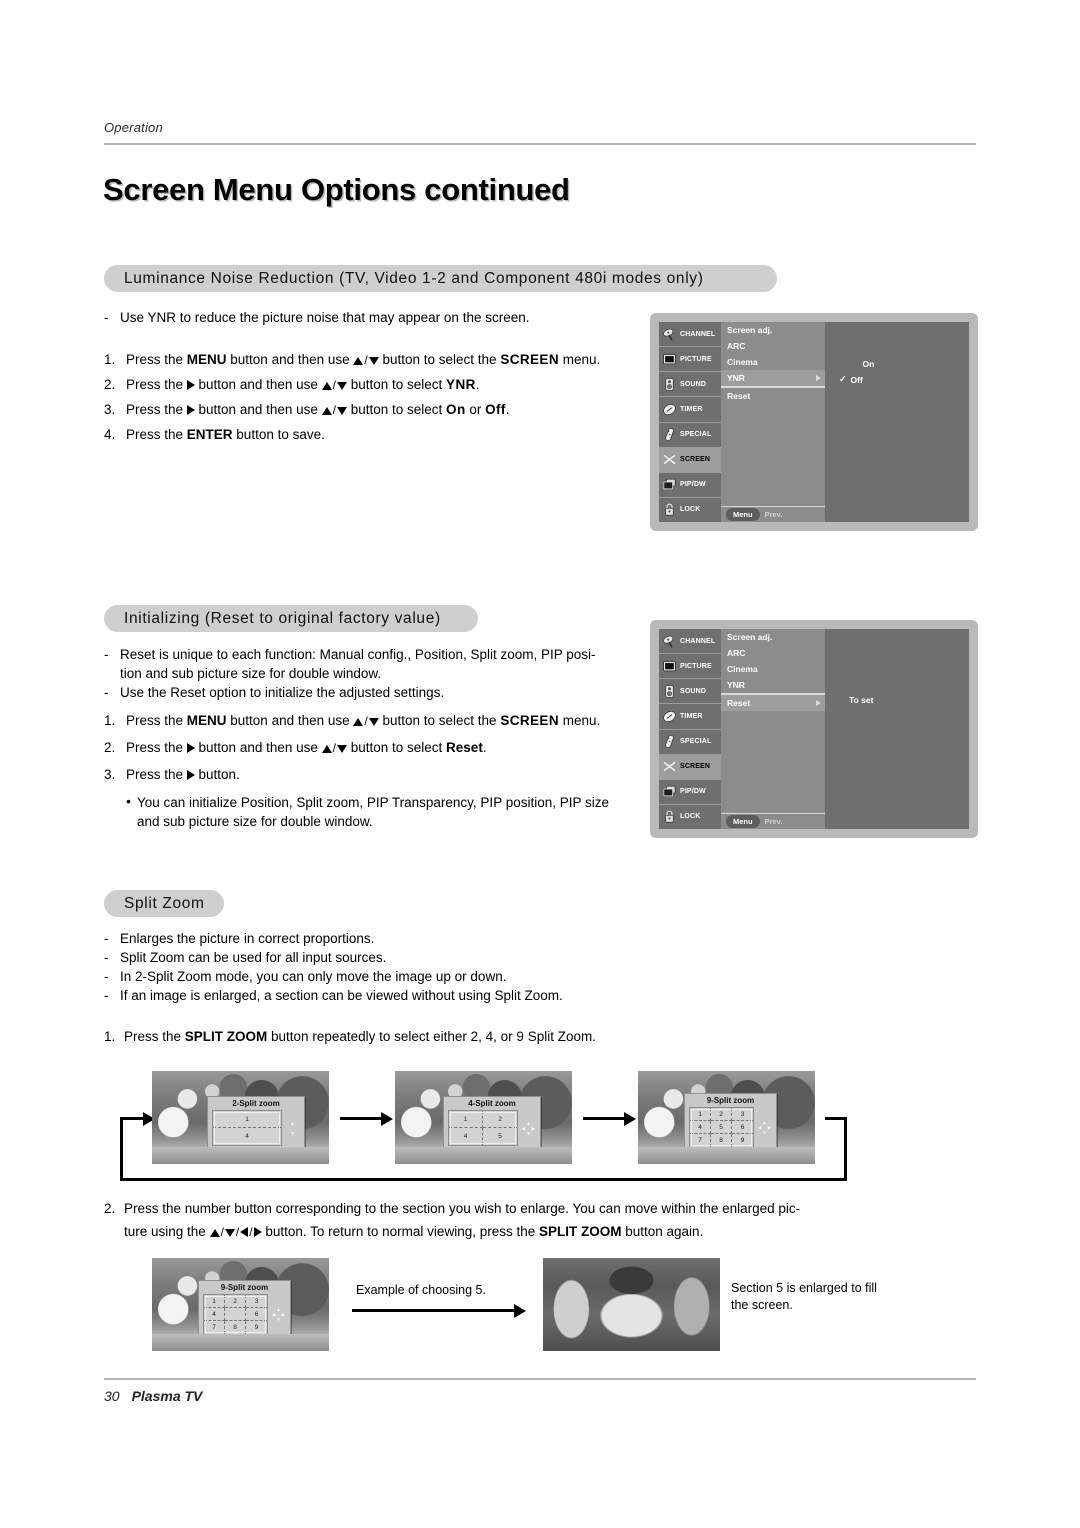 This screenshot has width=1080, height=1528. I want to click on osd-option-off: ✓ Off, so click(851, 379).